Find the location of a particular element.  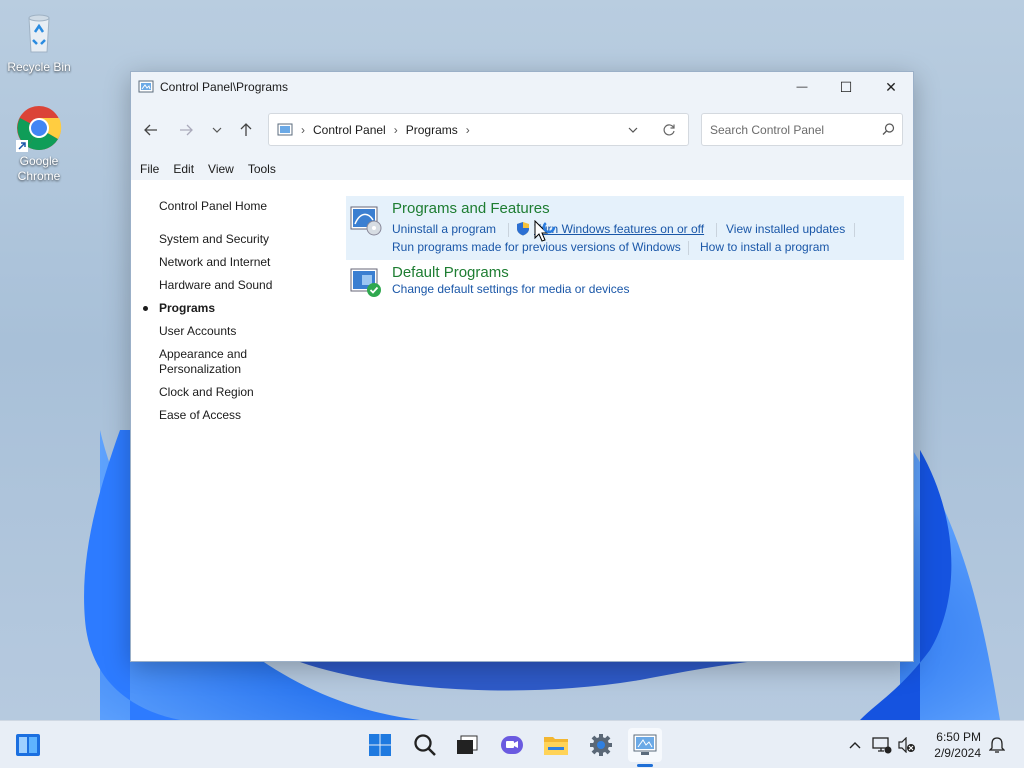

notifications-button is located at coordinates (997, 745).